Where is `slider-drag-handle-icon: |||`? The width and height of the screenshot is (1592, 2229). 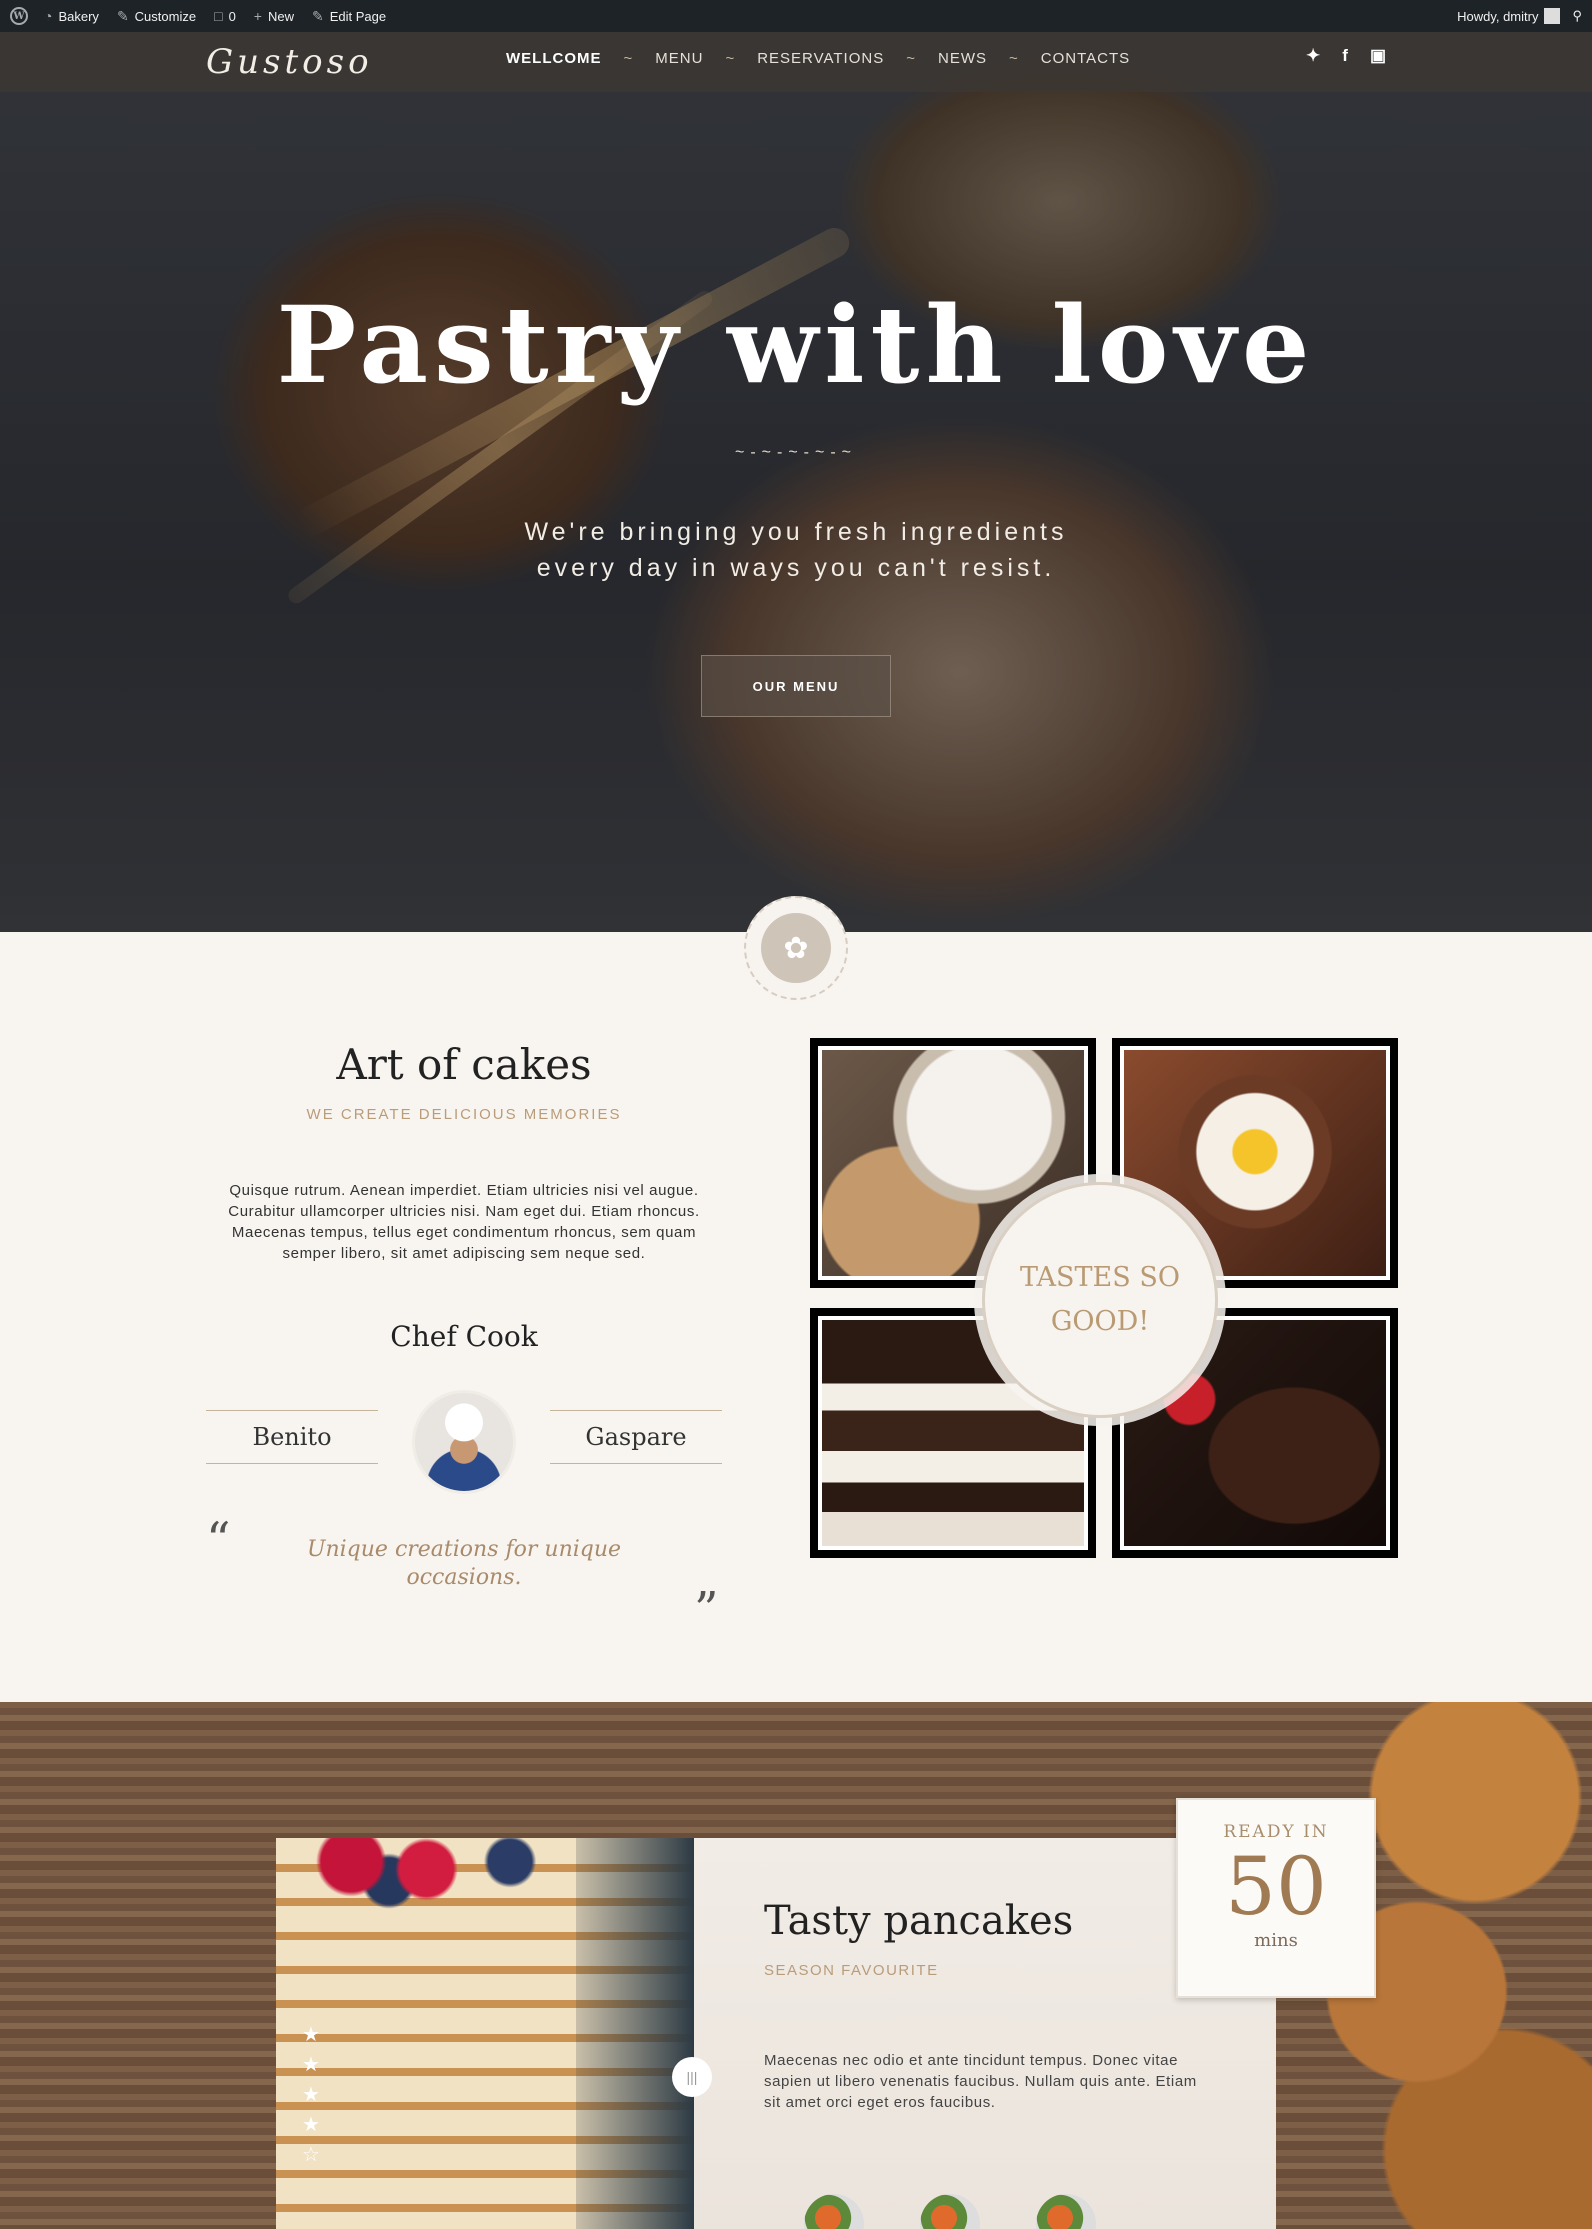
slider-drag-handle-icon: ||| is located at coordinates (692, 2077).